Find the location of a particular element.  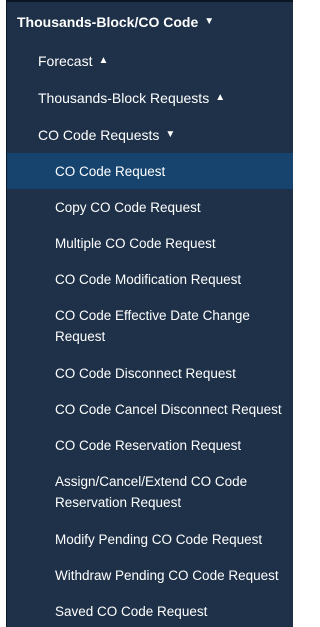

menu-item-co-code-modification-request: CO Code Modification Request is located at coordinates (150, 279).